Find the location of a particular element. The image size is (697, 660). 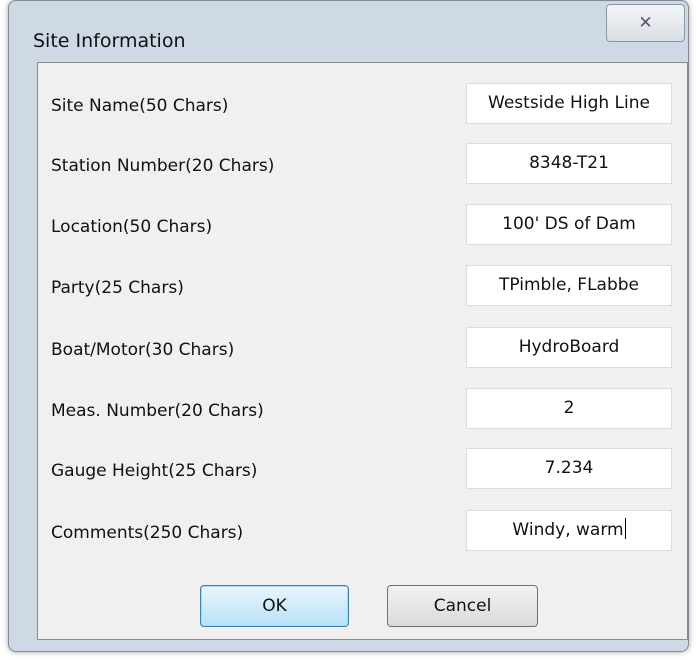

comments-label: Comments(250 Chars) is located at coordinates (147, 533).